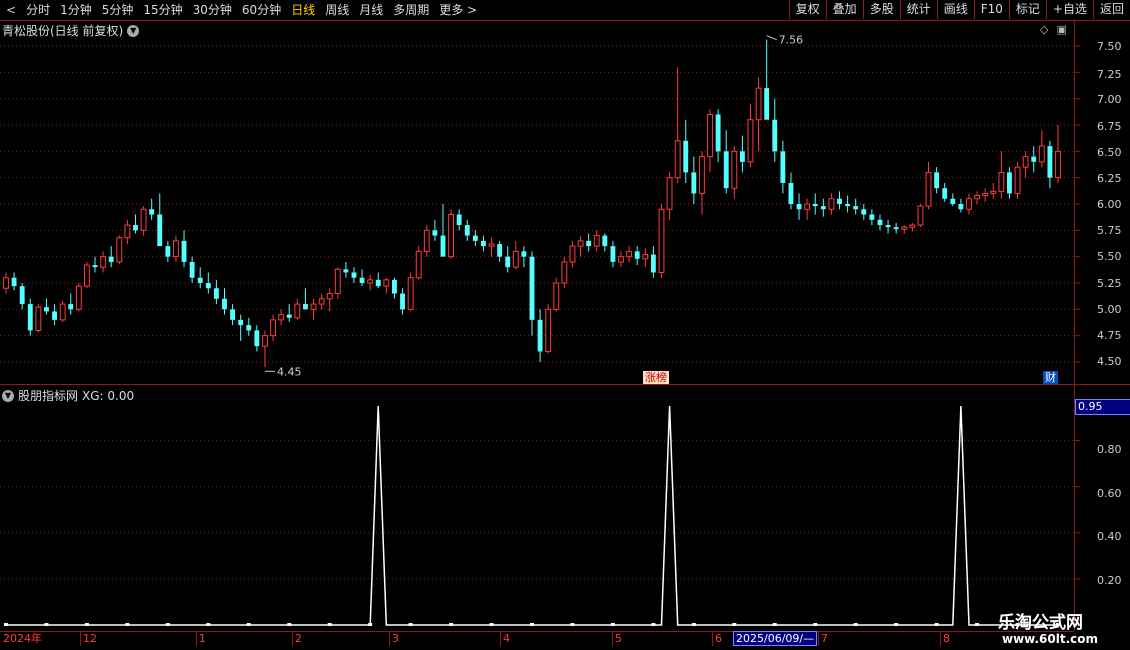 Image resolution: width=1130 pixels, height=650 pixels. Describe the element at coordinates (1040, 623) in the screenshot. I see `watermark-title: 乐淘公式网` at that location.